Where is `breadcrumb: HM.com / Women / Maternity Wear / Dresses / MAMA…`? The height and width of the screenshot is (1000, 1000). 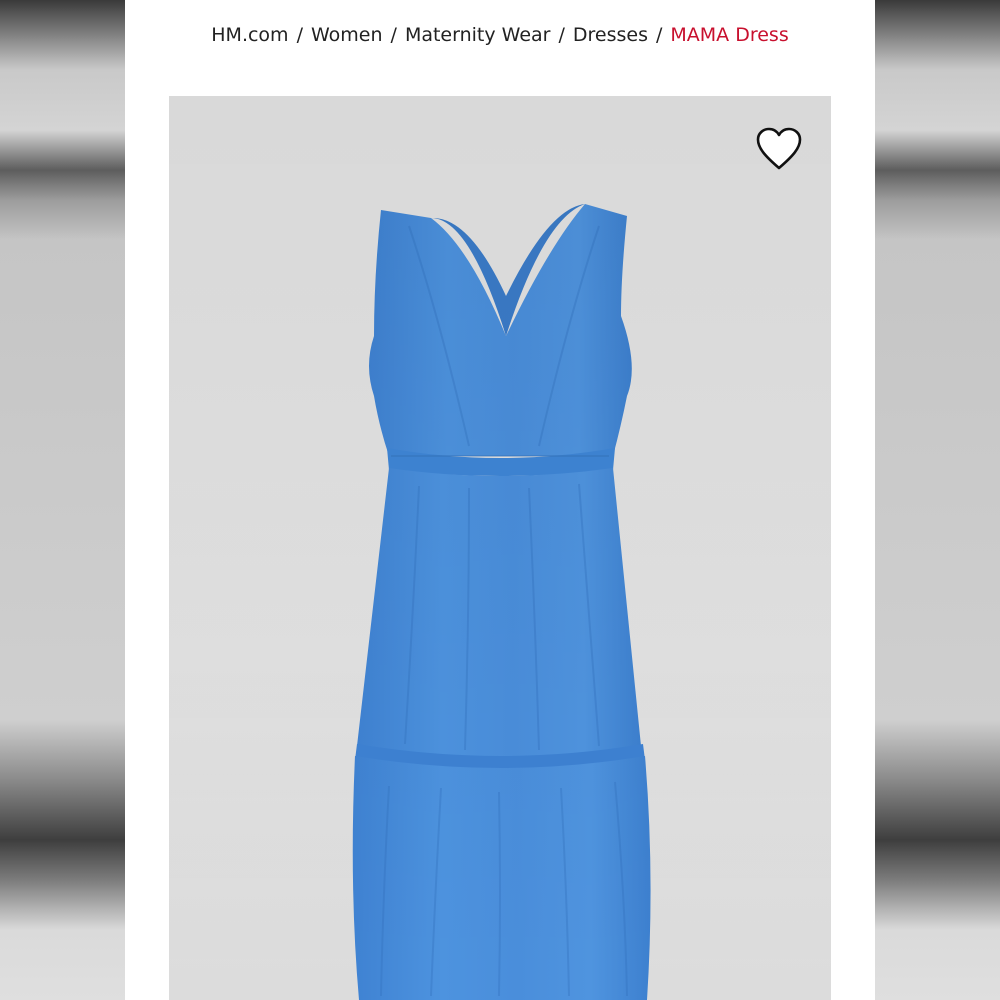
breadcrumb: HM.com / Women / Maternity Wear / Dresses / MAMA… is located at coordinates (500, 35).